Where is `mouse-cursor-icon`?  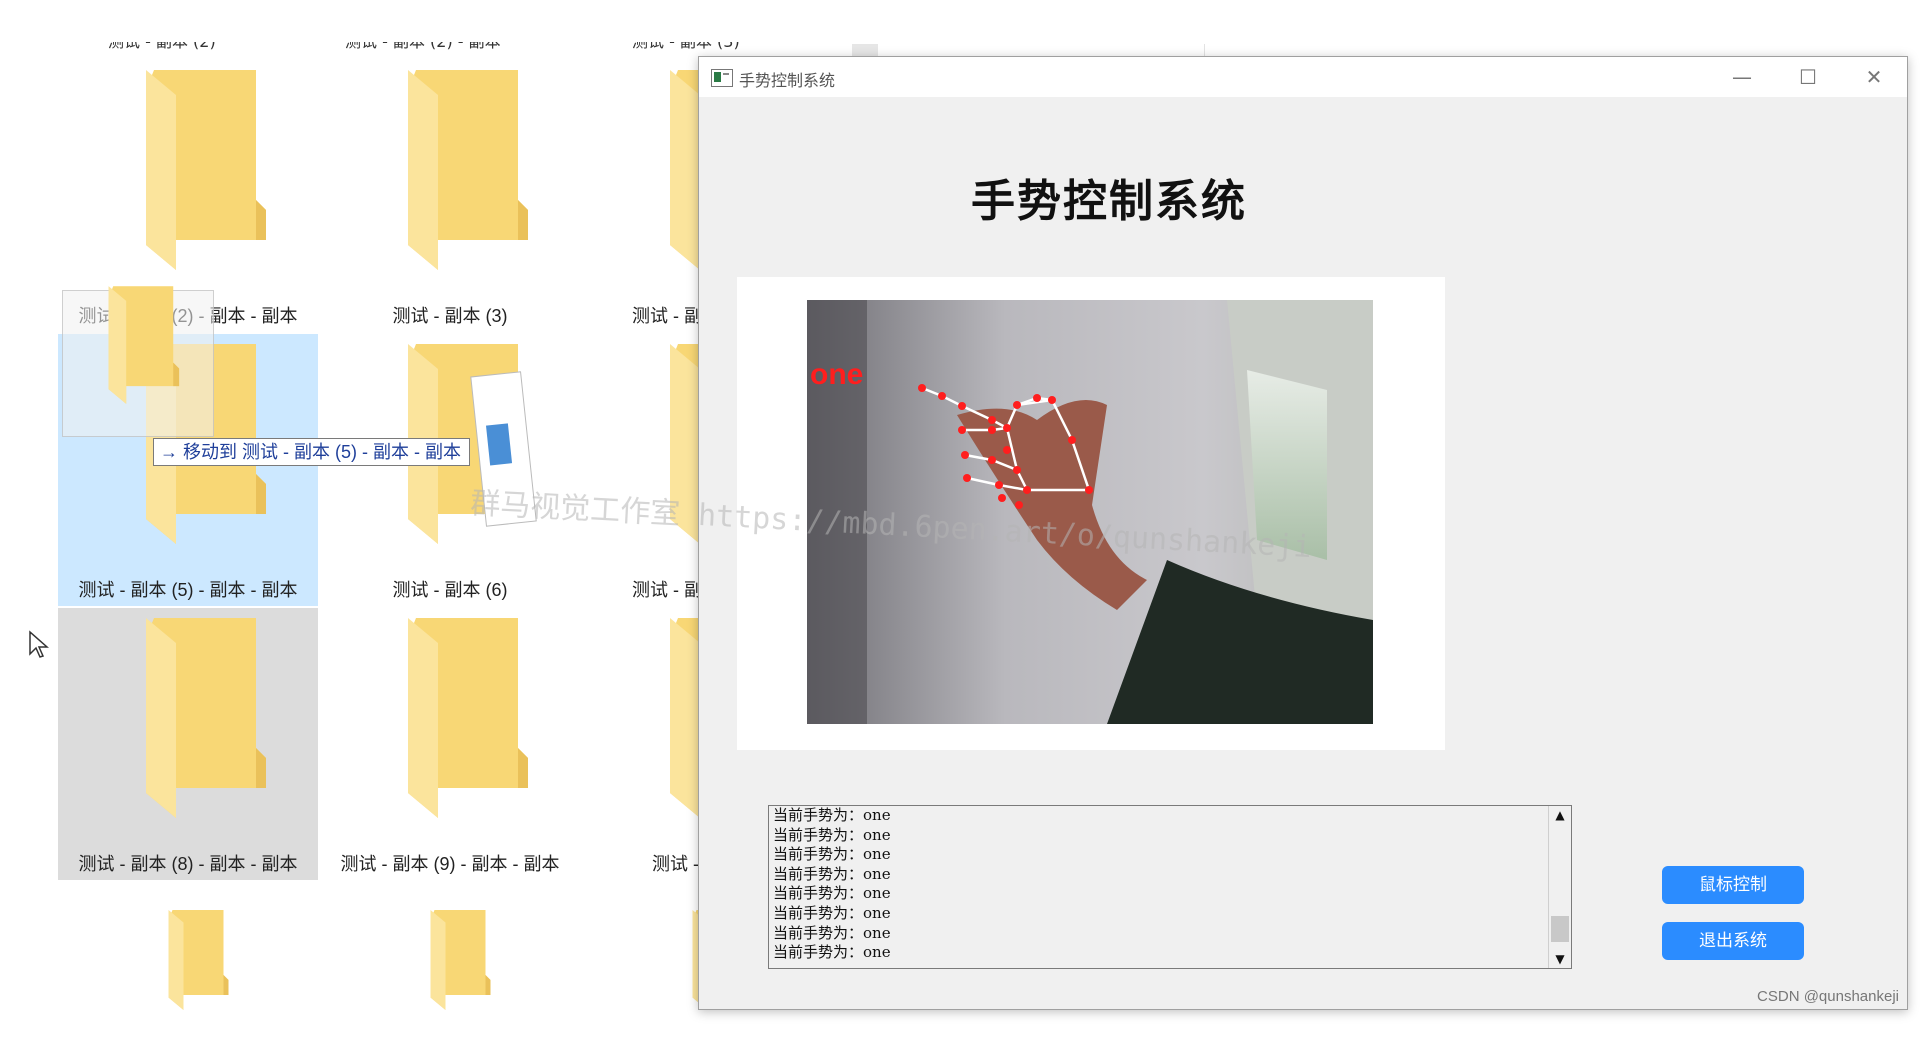
mouse-cursor-icon is located at coordinates (39, 644).